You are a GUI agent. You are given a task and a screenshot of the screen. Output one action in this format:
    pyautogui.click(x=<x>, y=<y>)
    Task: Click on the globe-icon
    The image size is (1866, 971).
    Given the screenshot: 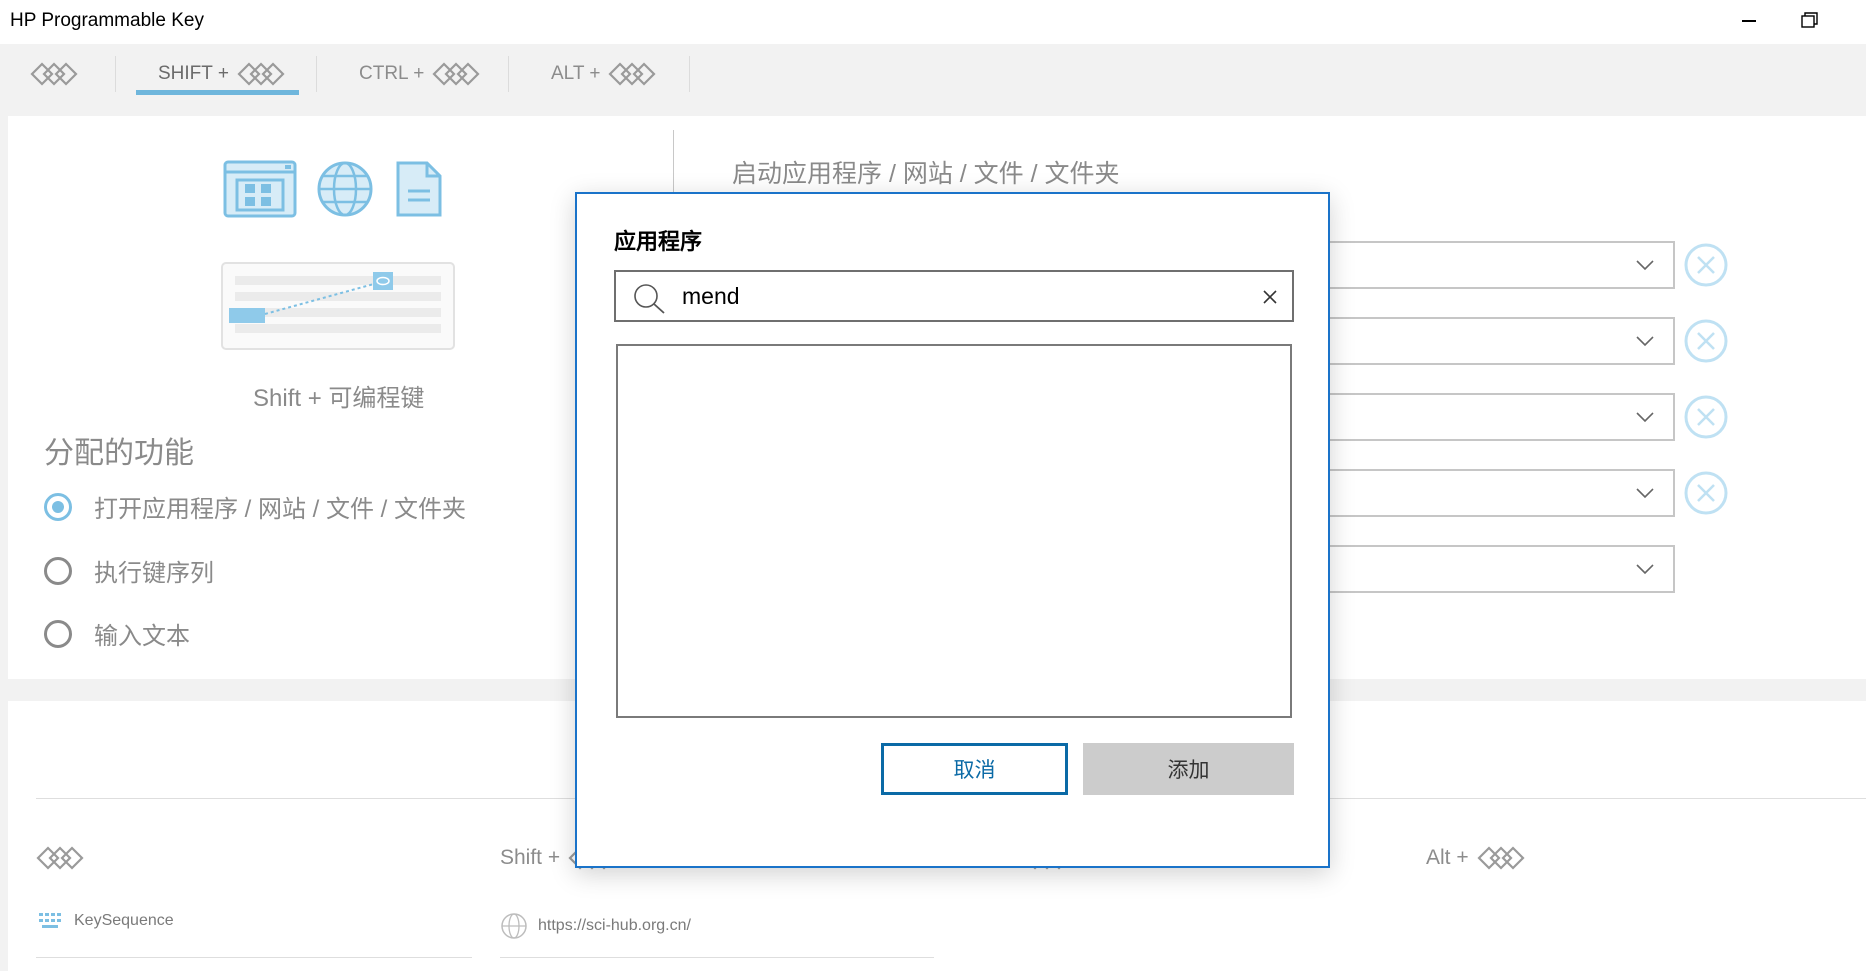 What is the action you would take?
    pyautogui.click(x=514, y=926)
    